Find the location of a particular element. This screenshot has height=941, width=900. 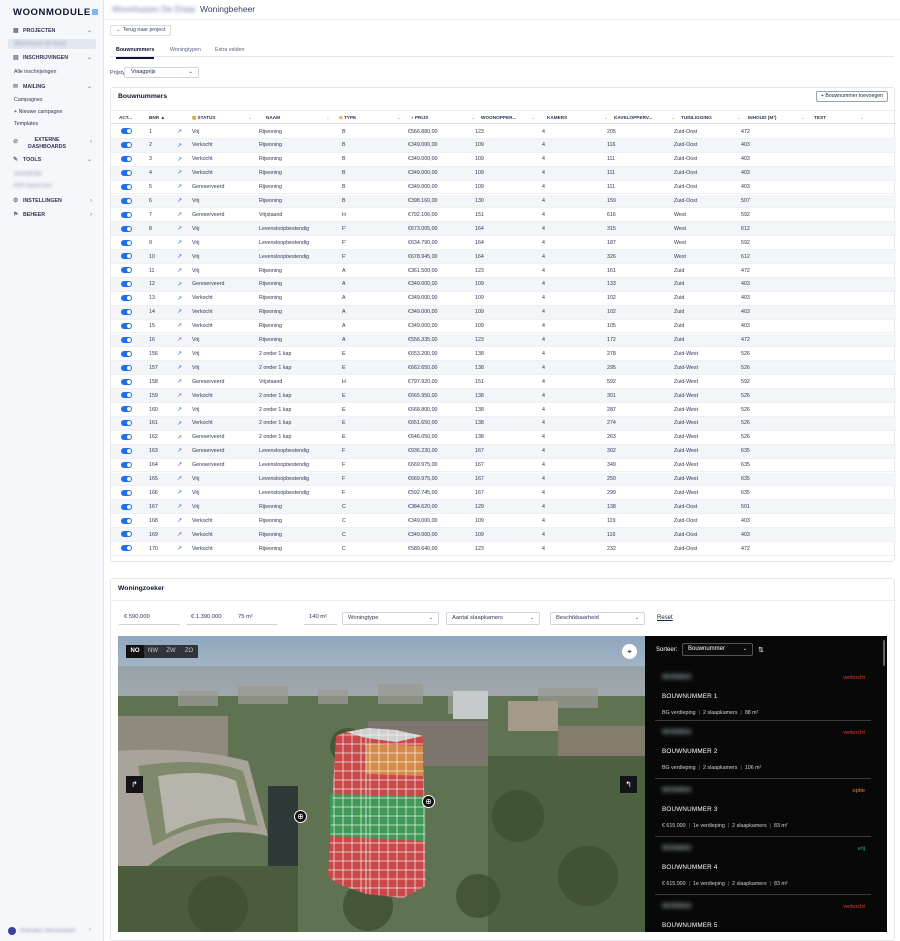

col-header-status: ▦STATUS ⌄ is located at coordinates (222, 118).